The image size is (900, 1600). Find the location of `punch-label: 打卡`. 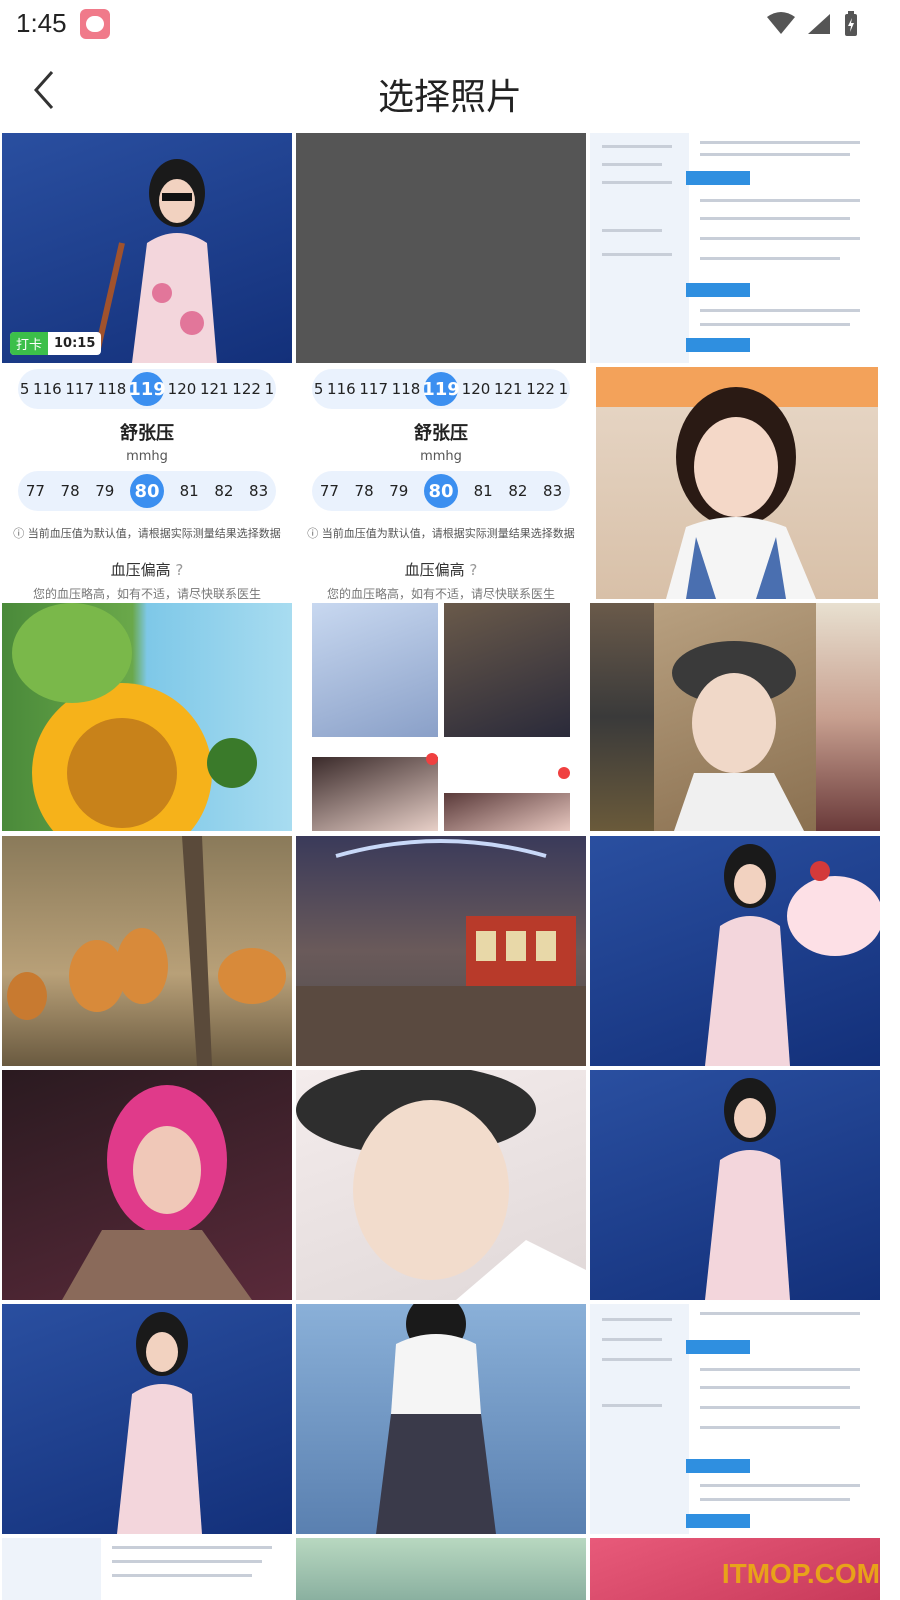

punch-label: 打卡 is located at coordinates (29, 343).